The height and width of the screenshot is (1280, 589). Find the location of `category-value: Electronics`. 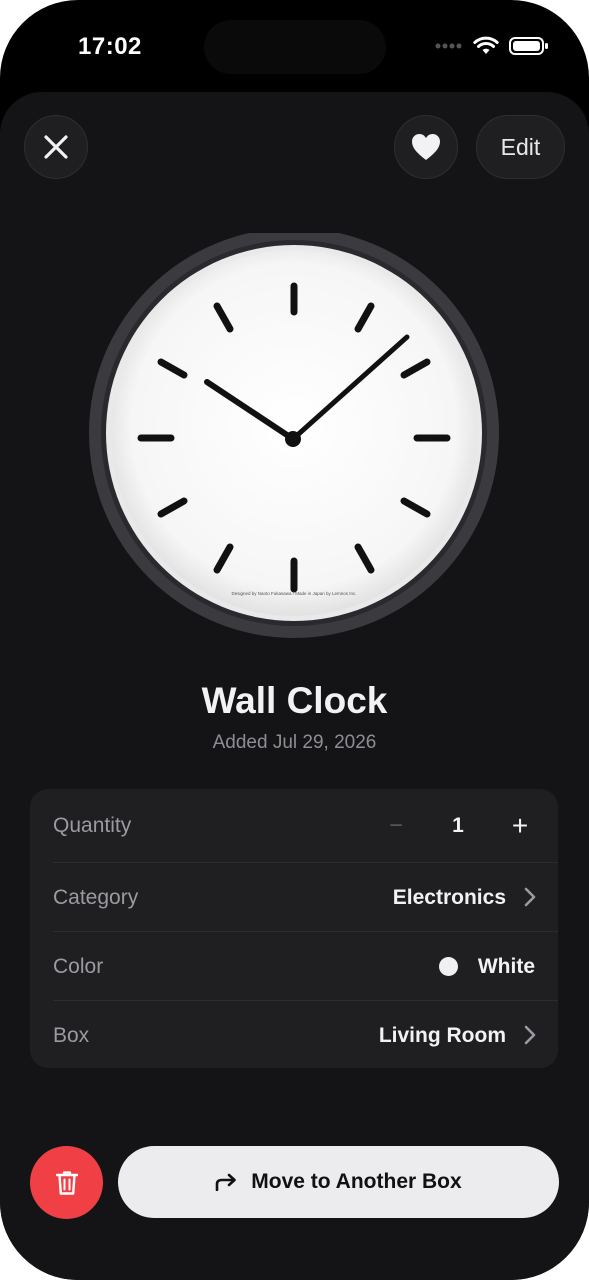

category-value: Electronics is located at coordinates (449, 897).